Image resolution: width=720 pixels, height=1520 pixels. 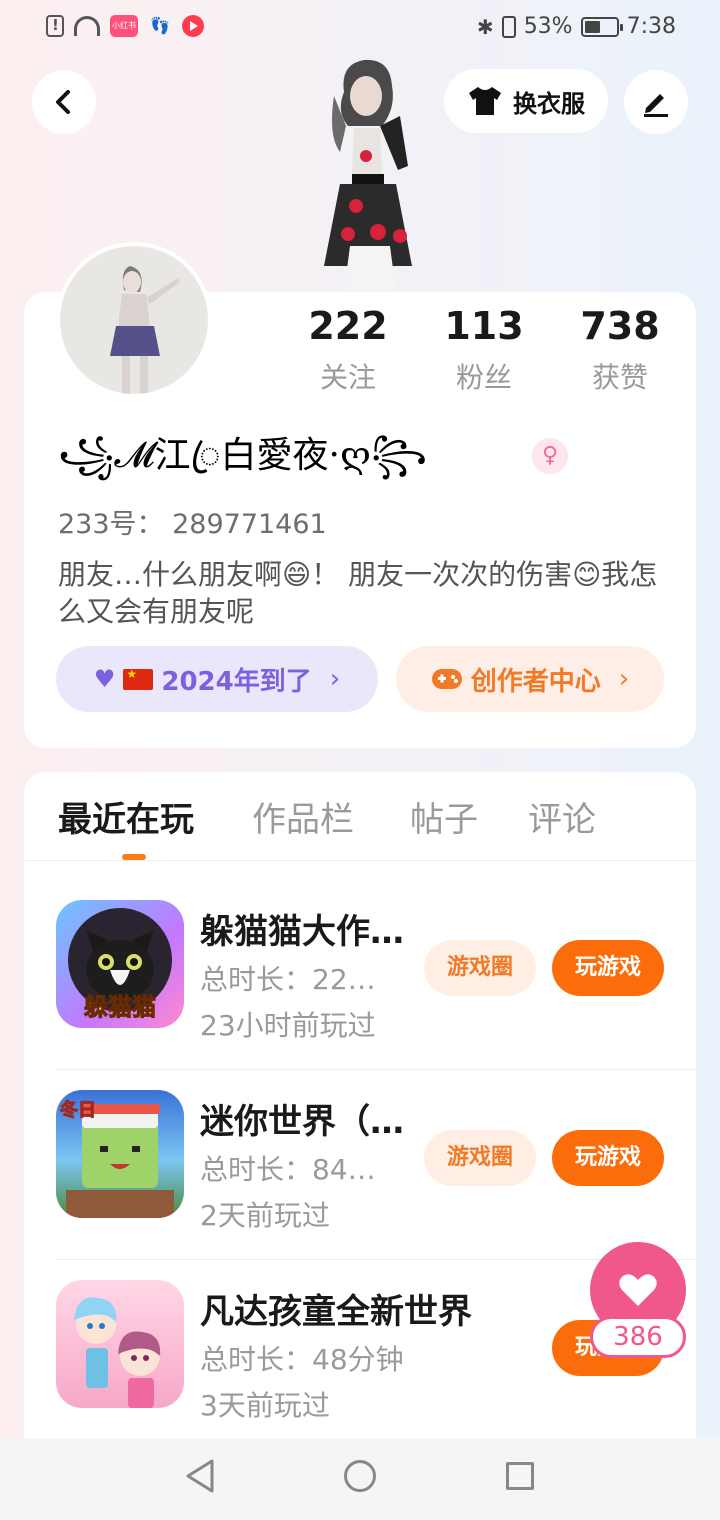 I want to click on tab-recently-played: 最近在玩, so click(x=126, y=816).